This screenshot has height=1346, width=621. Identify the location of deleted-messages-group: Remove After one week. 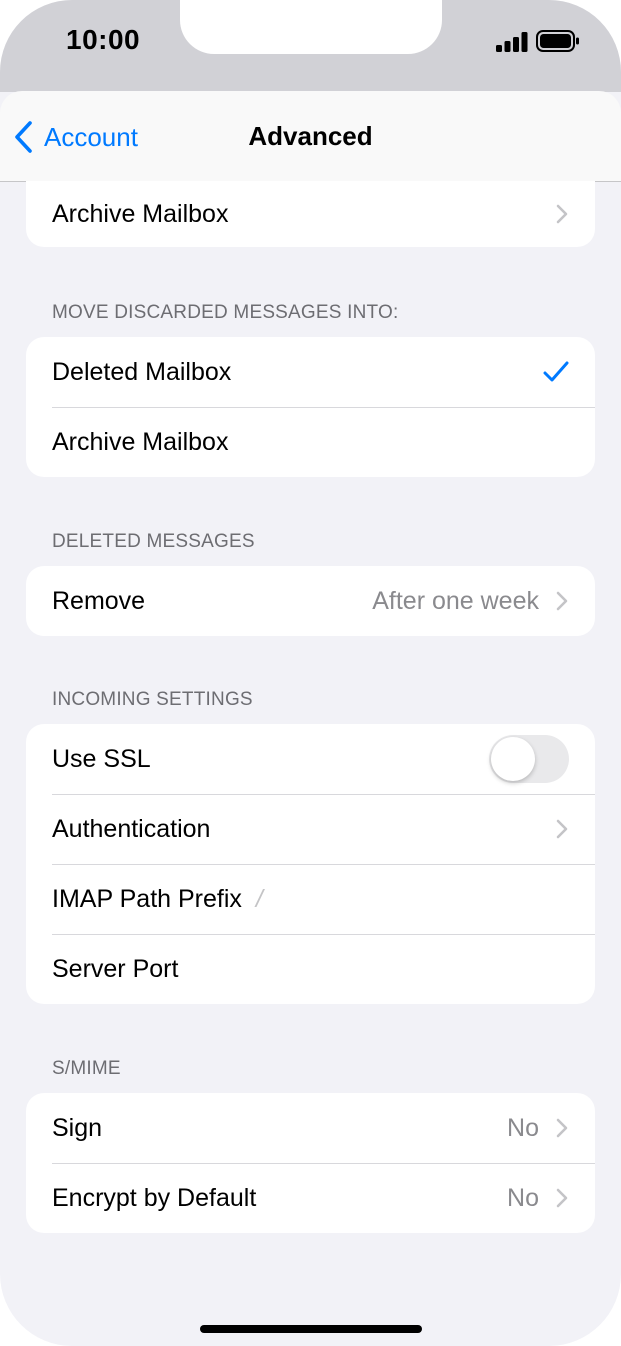
(310, 601).